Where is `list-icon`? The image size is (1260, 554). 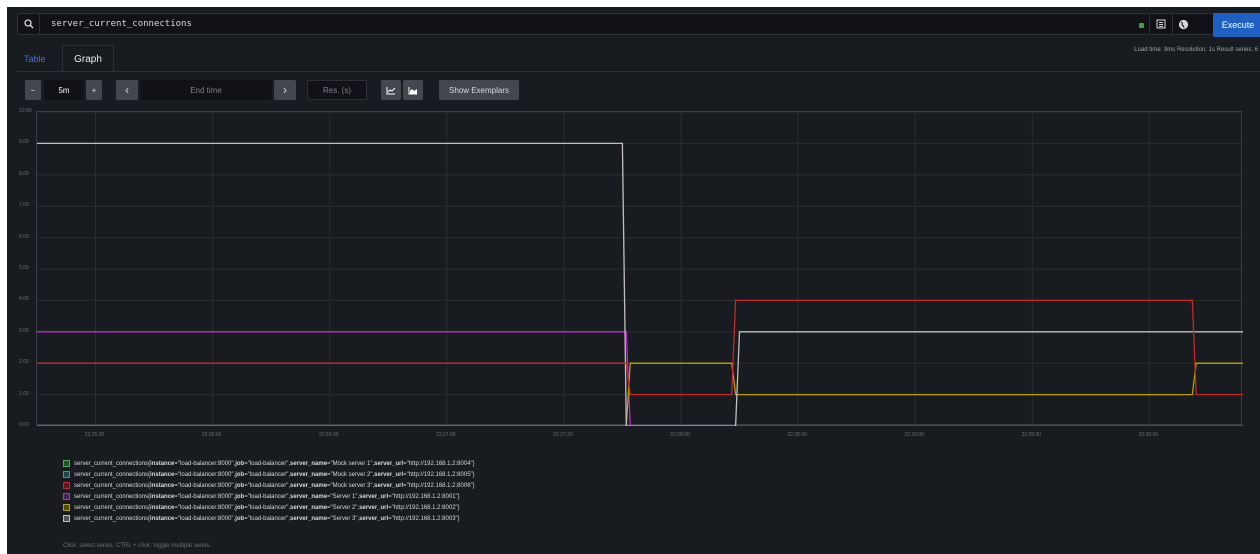
list-icon is located at coordinates (1160, 24).